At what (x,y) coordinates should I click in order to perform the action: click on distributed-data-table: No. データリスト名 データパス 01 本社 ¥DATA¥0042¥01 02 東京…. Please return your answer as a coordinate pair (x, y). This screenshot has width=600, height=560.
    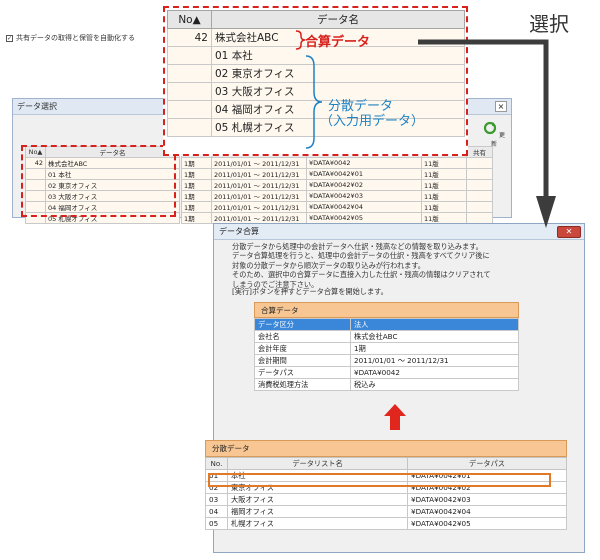
    Looking at the image, I should click on (386, 493).